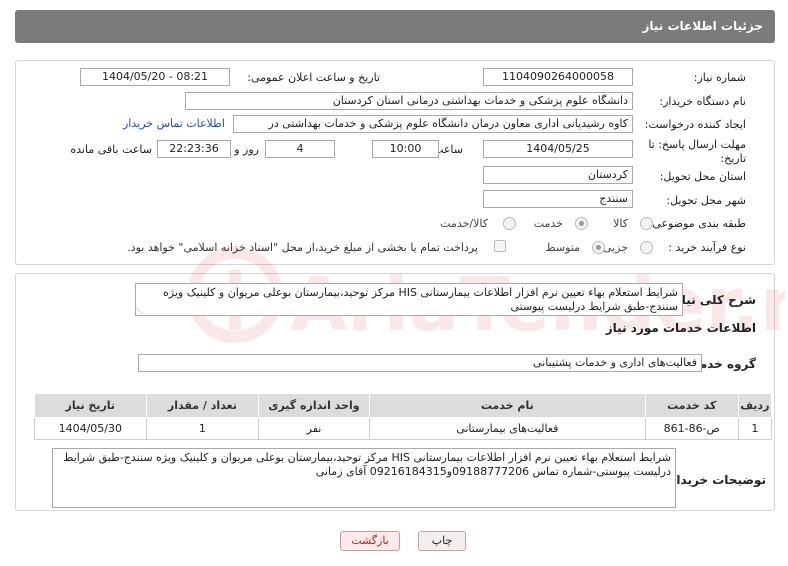  I want to click on col-quantity: تعداد / مقدار, so click(202, 405).